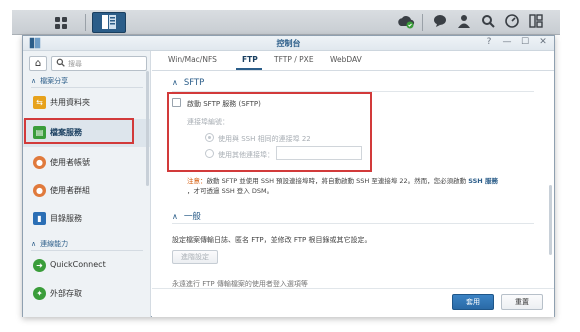  What do you see at coordinates (473, 302) in the screenshot?
I see `apply-button: 套用` at bounding box center [473, 302].